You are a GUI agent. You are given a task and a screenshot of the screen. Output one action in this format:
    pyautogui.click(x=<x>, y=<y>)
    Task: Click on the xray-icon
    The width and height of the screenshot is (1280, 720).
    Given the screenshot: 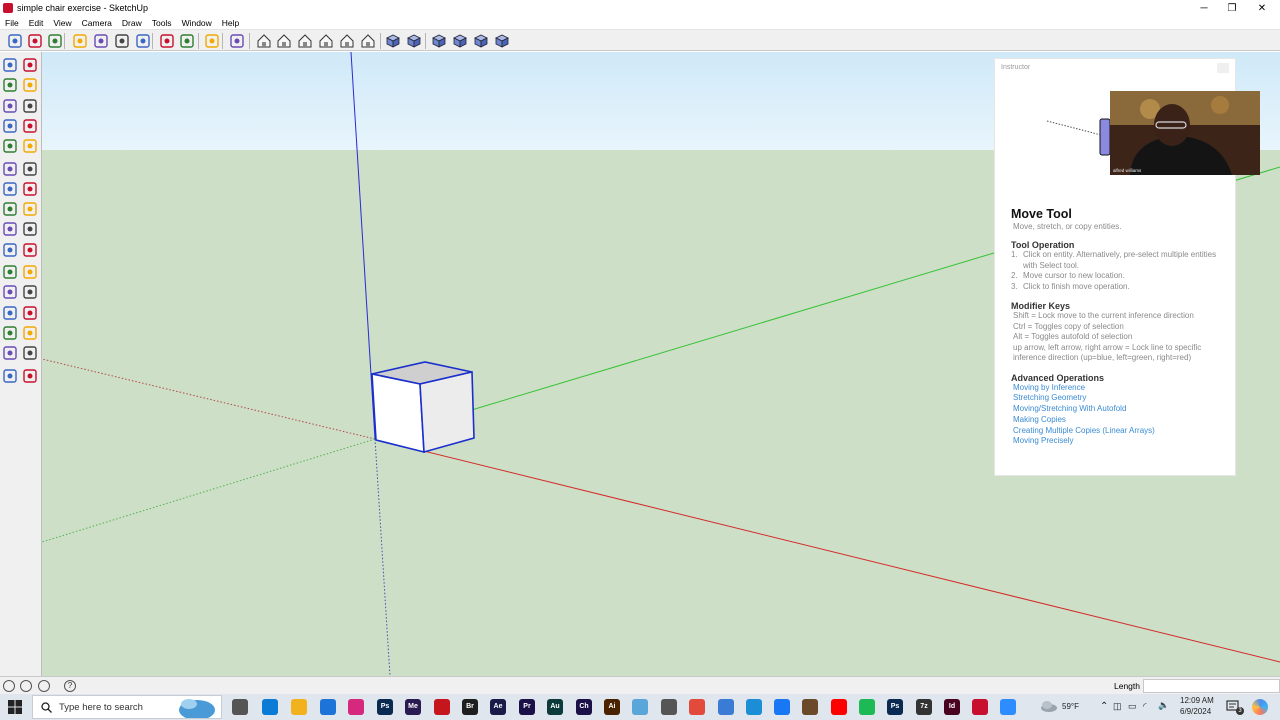 What is the action you would take?
    pyautogui.click(x=393, y=41)
    